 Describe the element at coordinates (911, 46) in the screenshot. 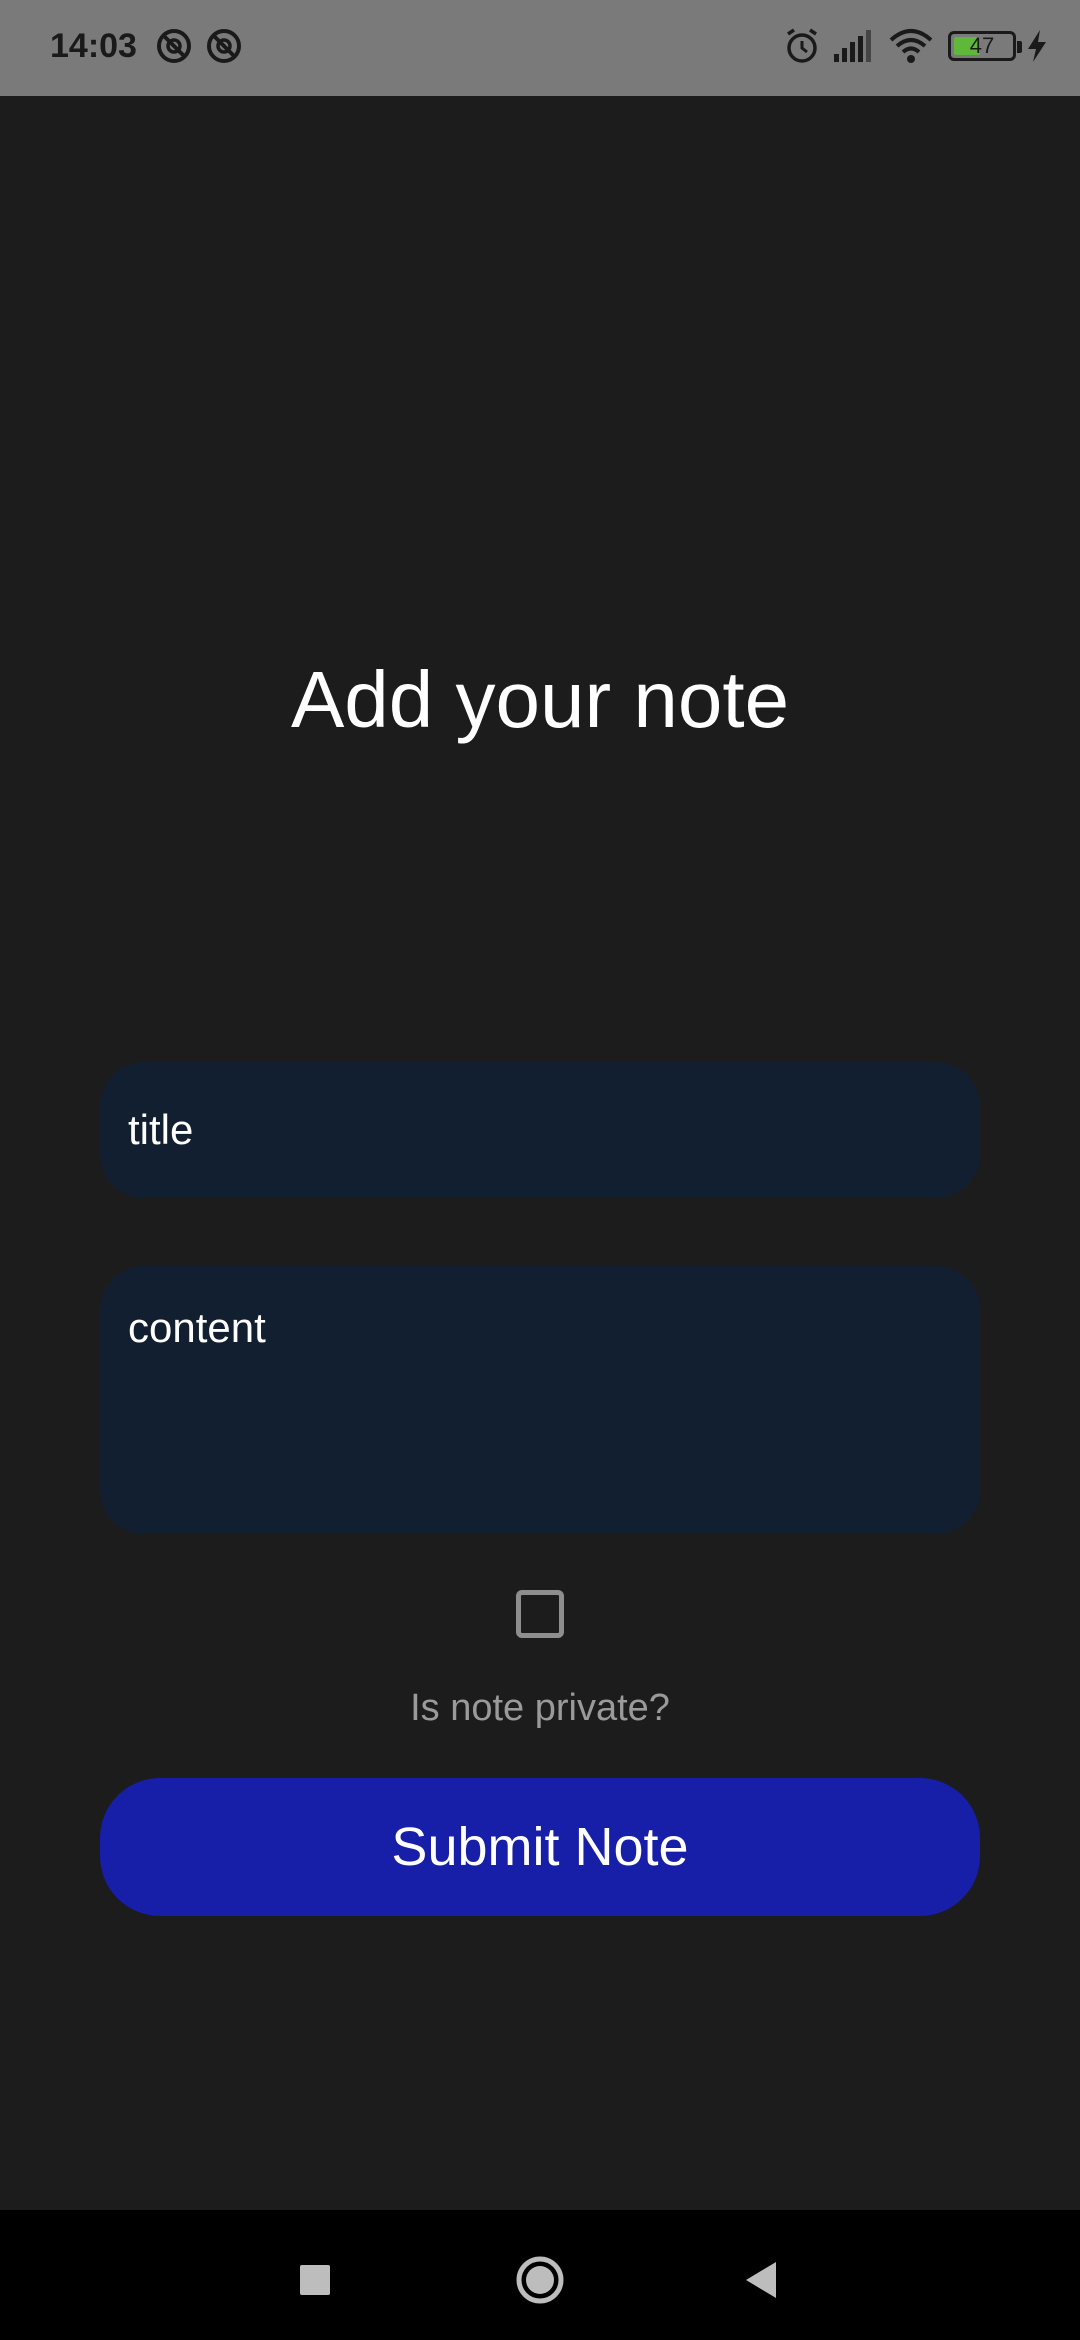

I see `wifi-icon` at that location.